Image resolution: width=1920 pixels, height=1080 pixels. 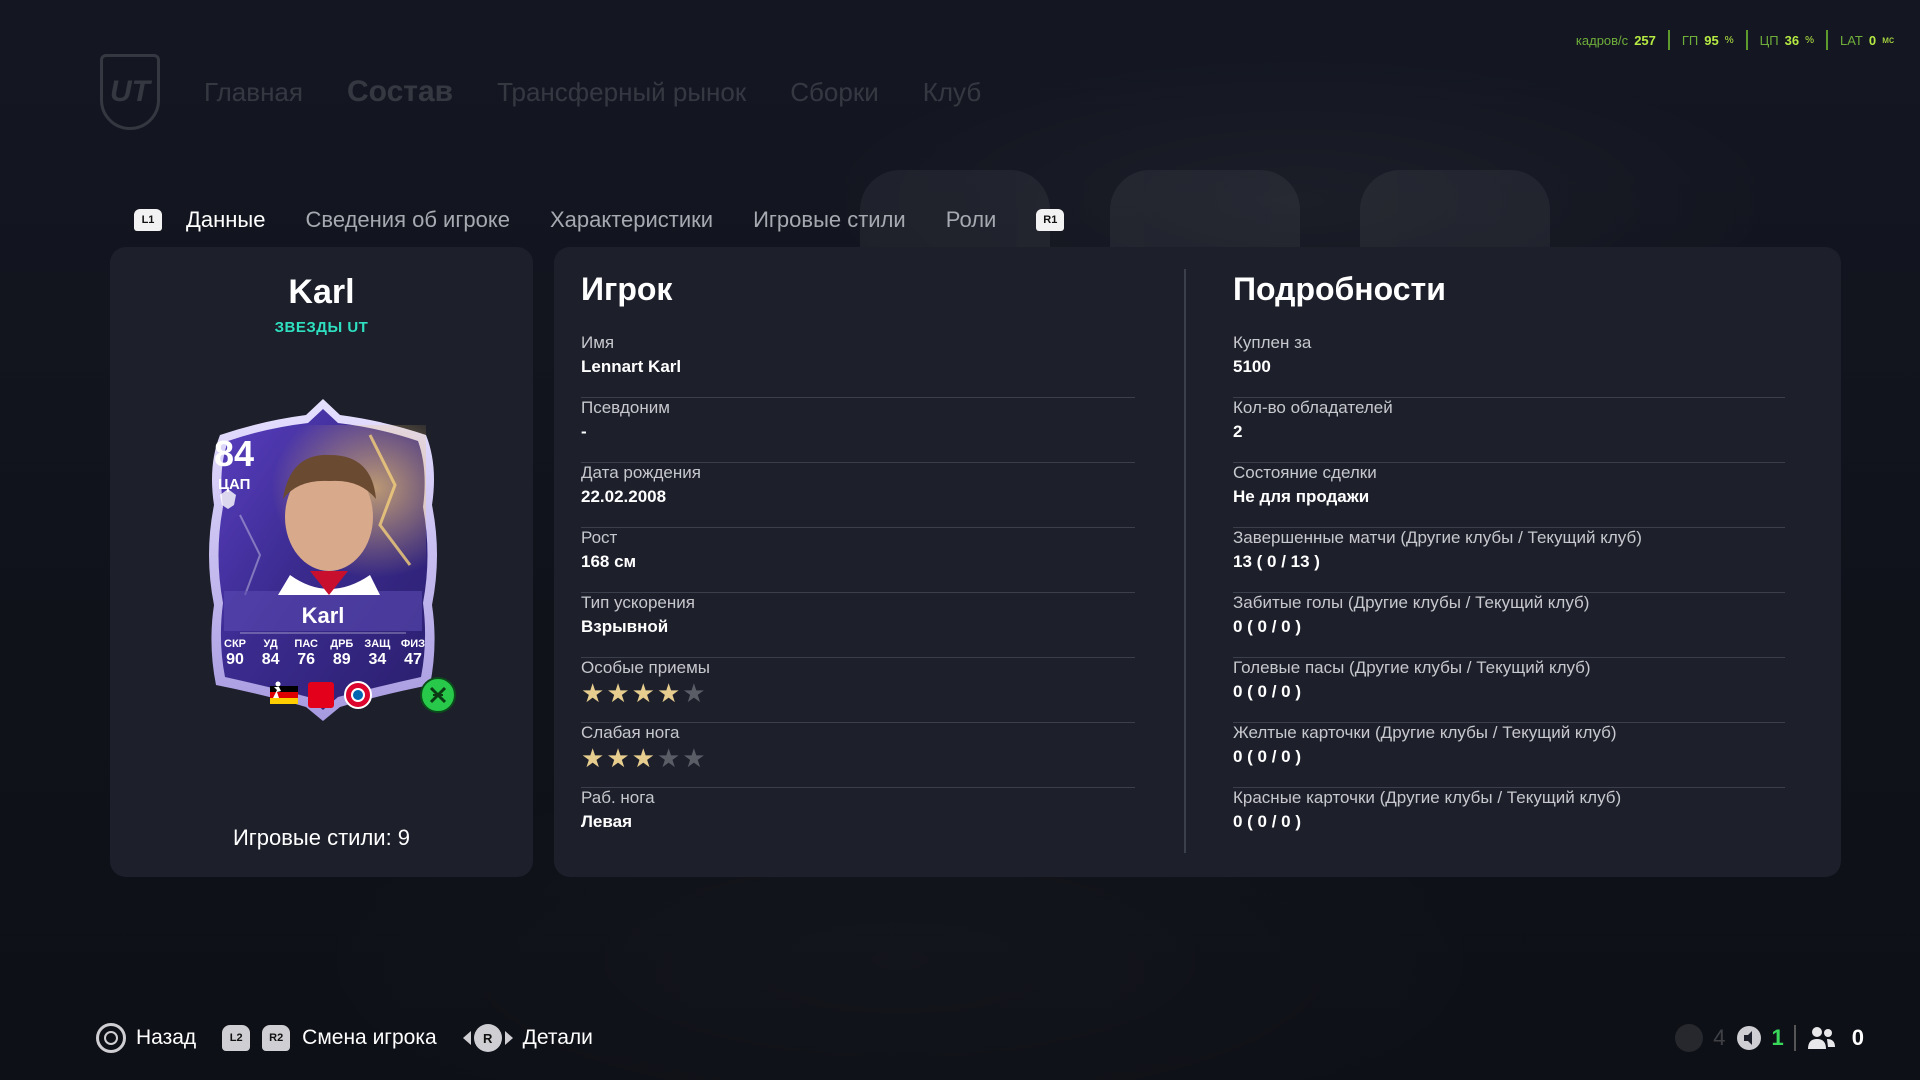 What do you see at coordinates (1272, 342) in the screenshot?
I see `row-label: Куплен за` at bounding box center [1272, 342].